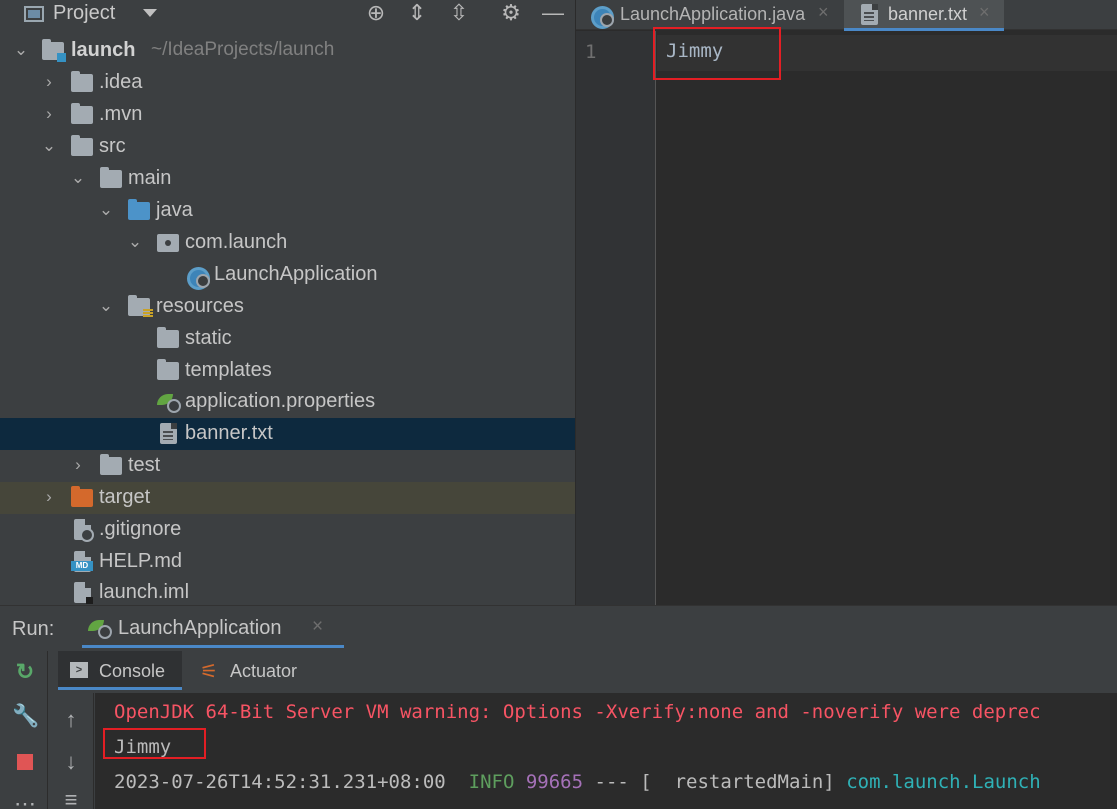 The width and height of the screenshot is (1117, 809). What do you see at coordinates (84, 13) in the screenshot?
I see `project-view-title: Project` at bounding box center [84, 13].